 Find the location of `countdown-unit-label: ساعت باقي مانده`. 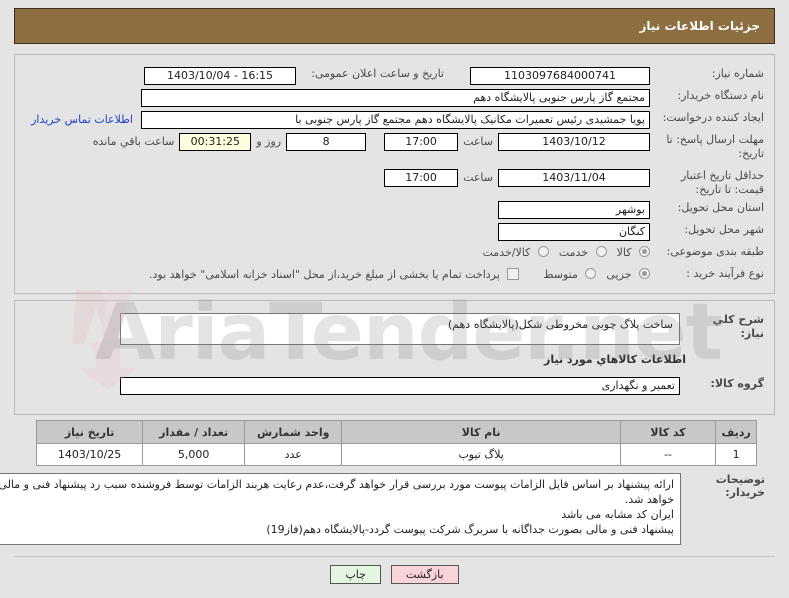

countdown-unit-label: ساعت باقي مانده is located at coordinates (133, 141).